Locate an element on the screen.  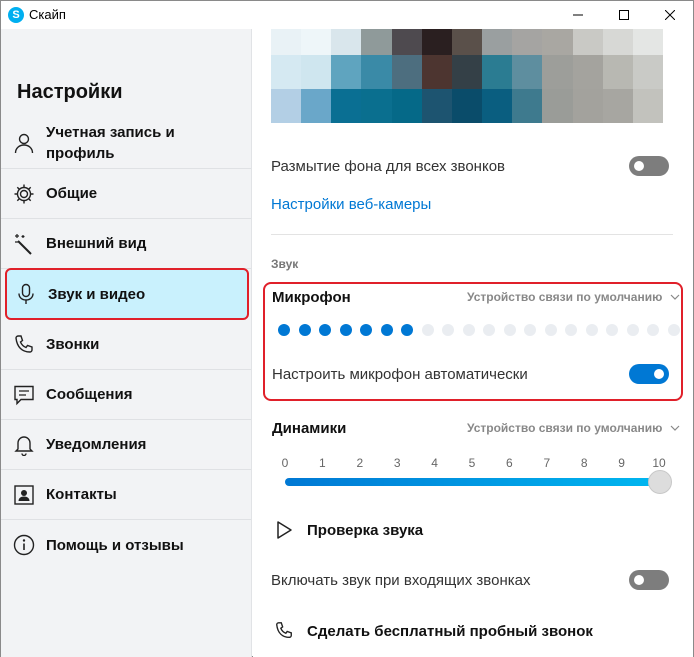
volume-tick-label: 0 is located at coordinates (285, 463).